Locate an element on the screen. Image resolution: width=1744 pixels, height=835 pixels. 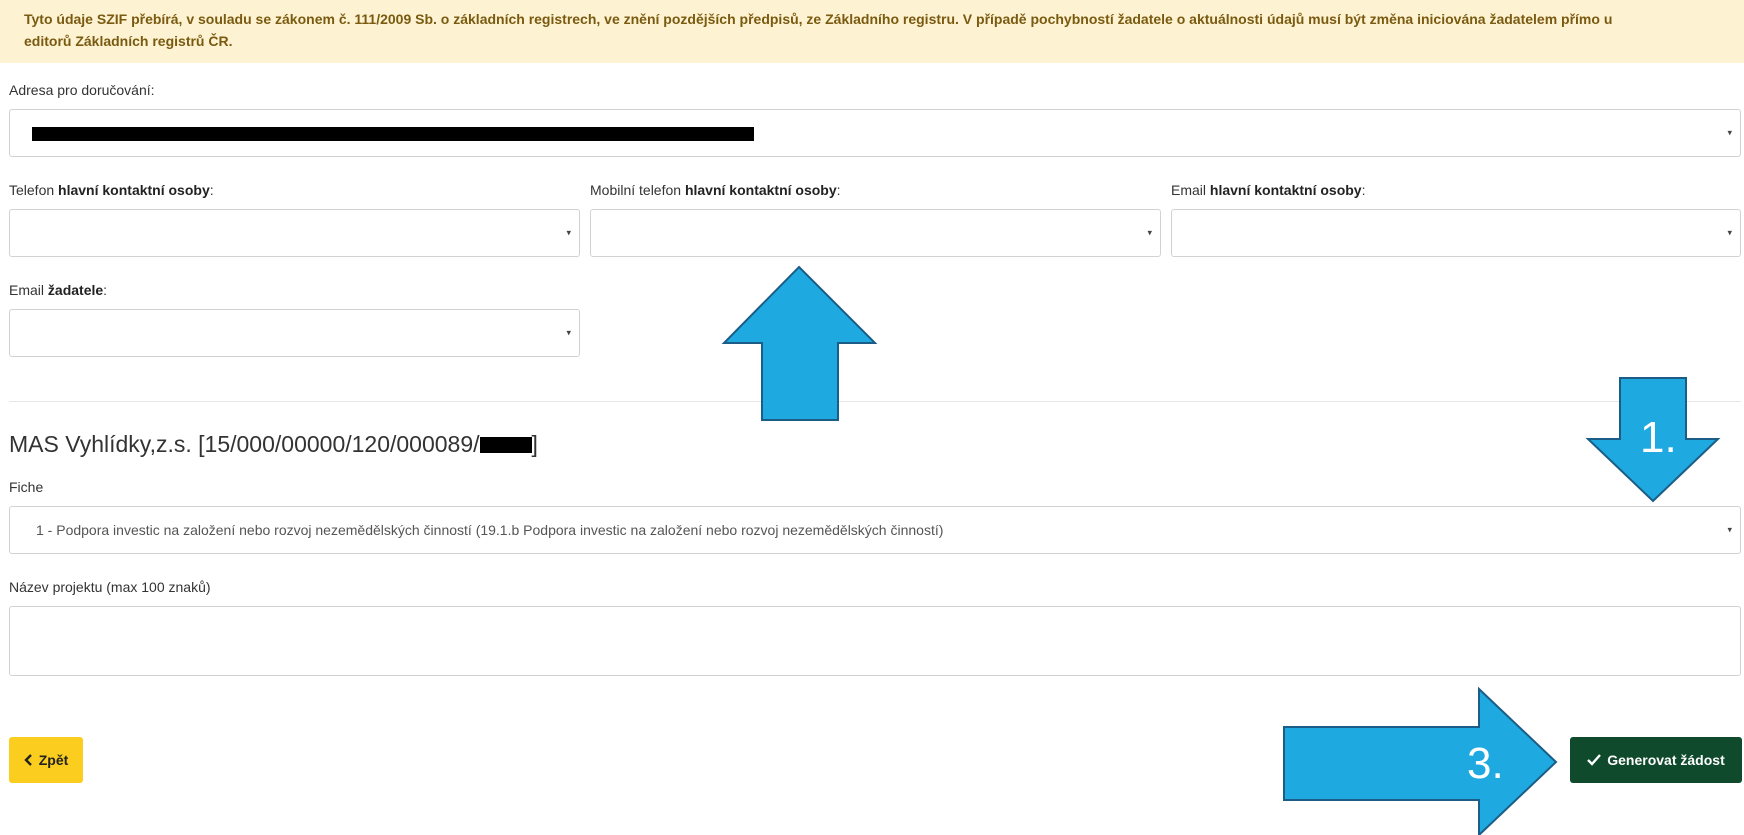
up-arrow-annotation is located at coordinates (799, 343).